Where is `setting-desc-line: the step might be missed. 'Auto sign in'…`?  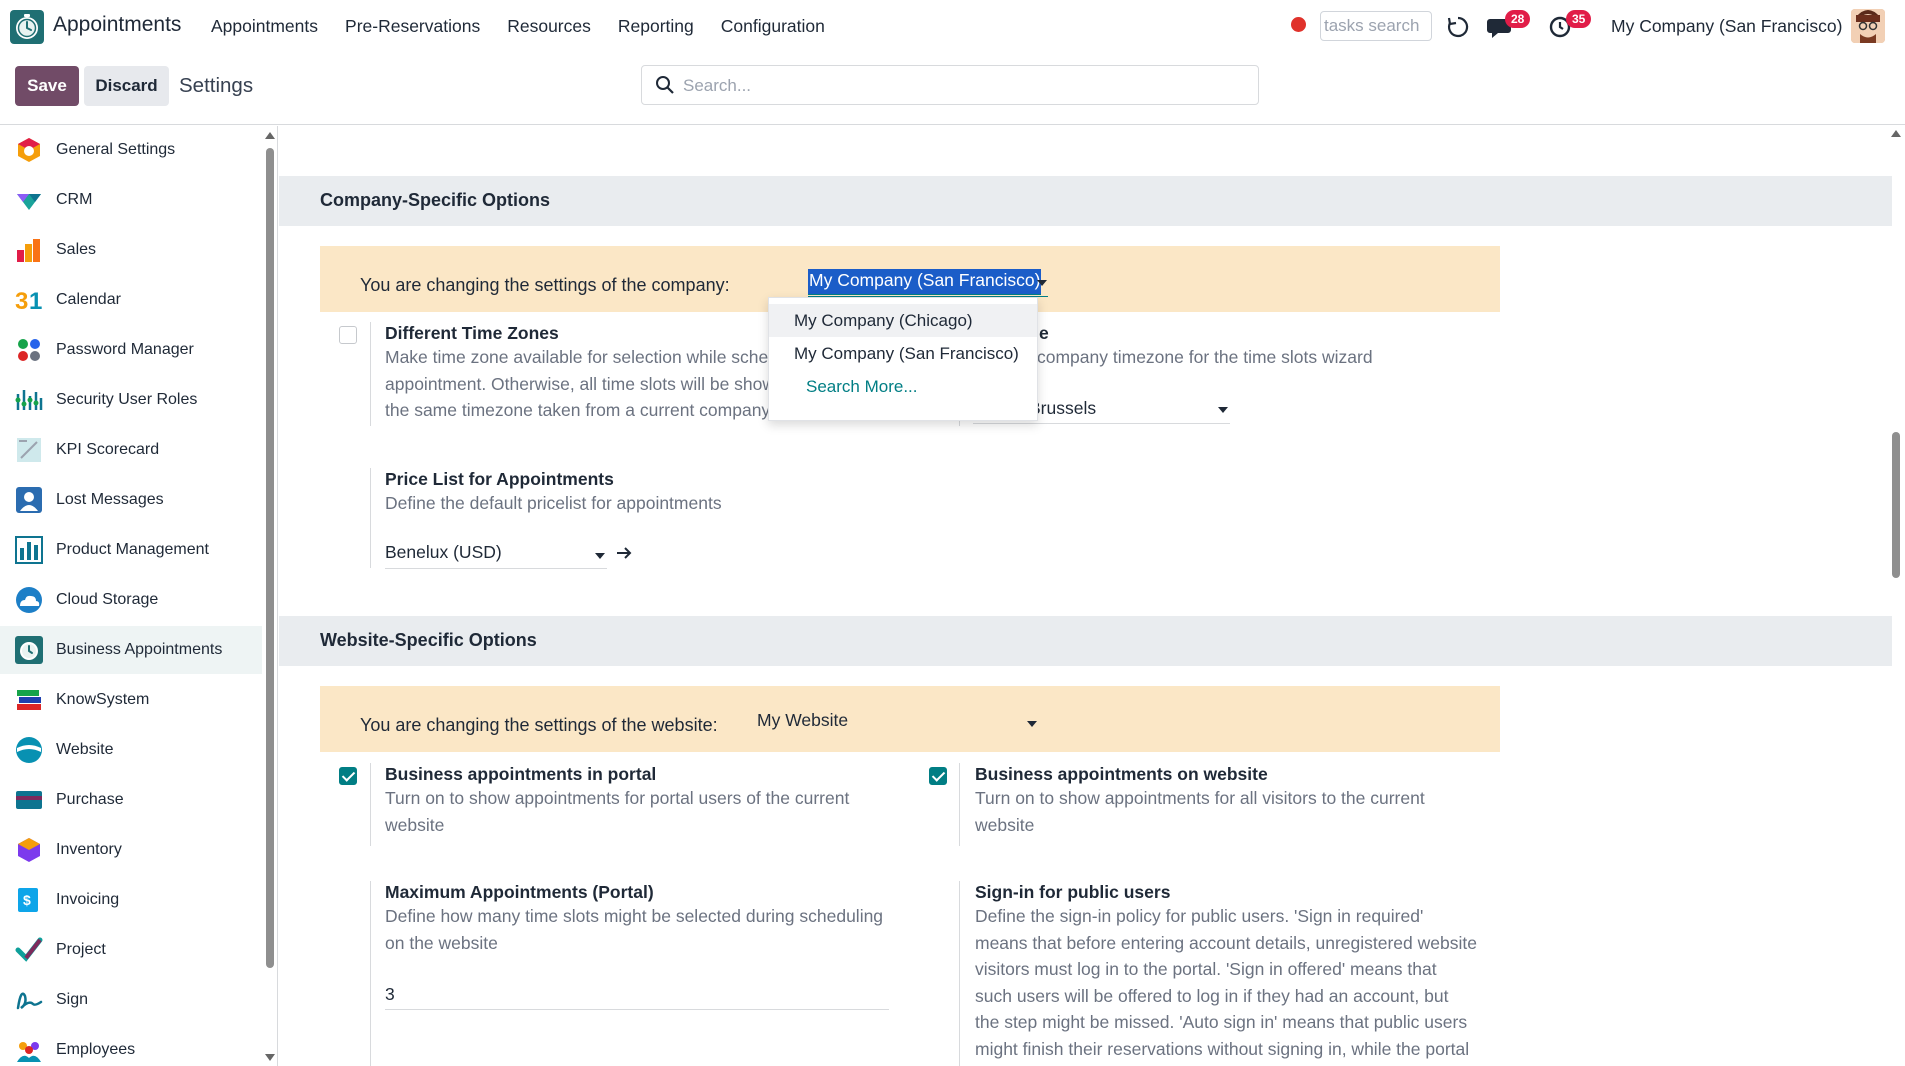
setting-desc-line: the step might be missed. 'Auto sign in'… is located at coordinates (1221, 1022).